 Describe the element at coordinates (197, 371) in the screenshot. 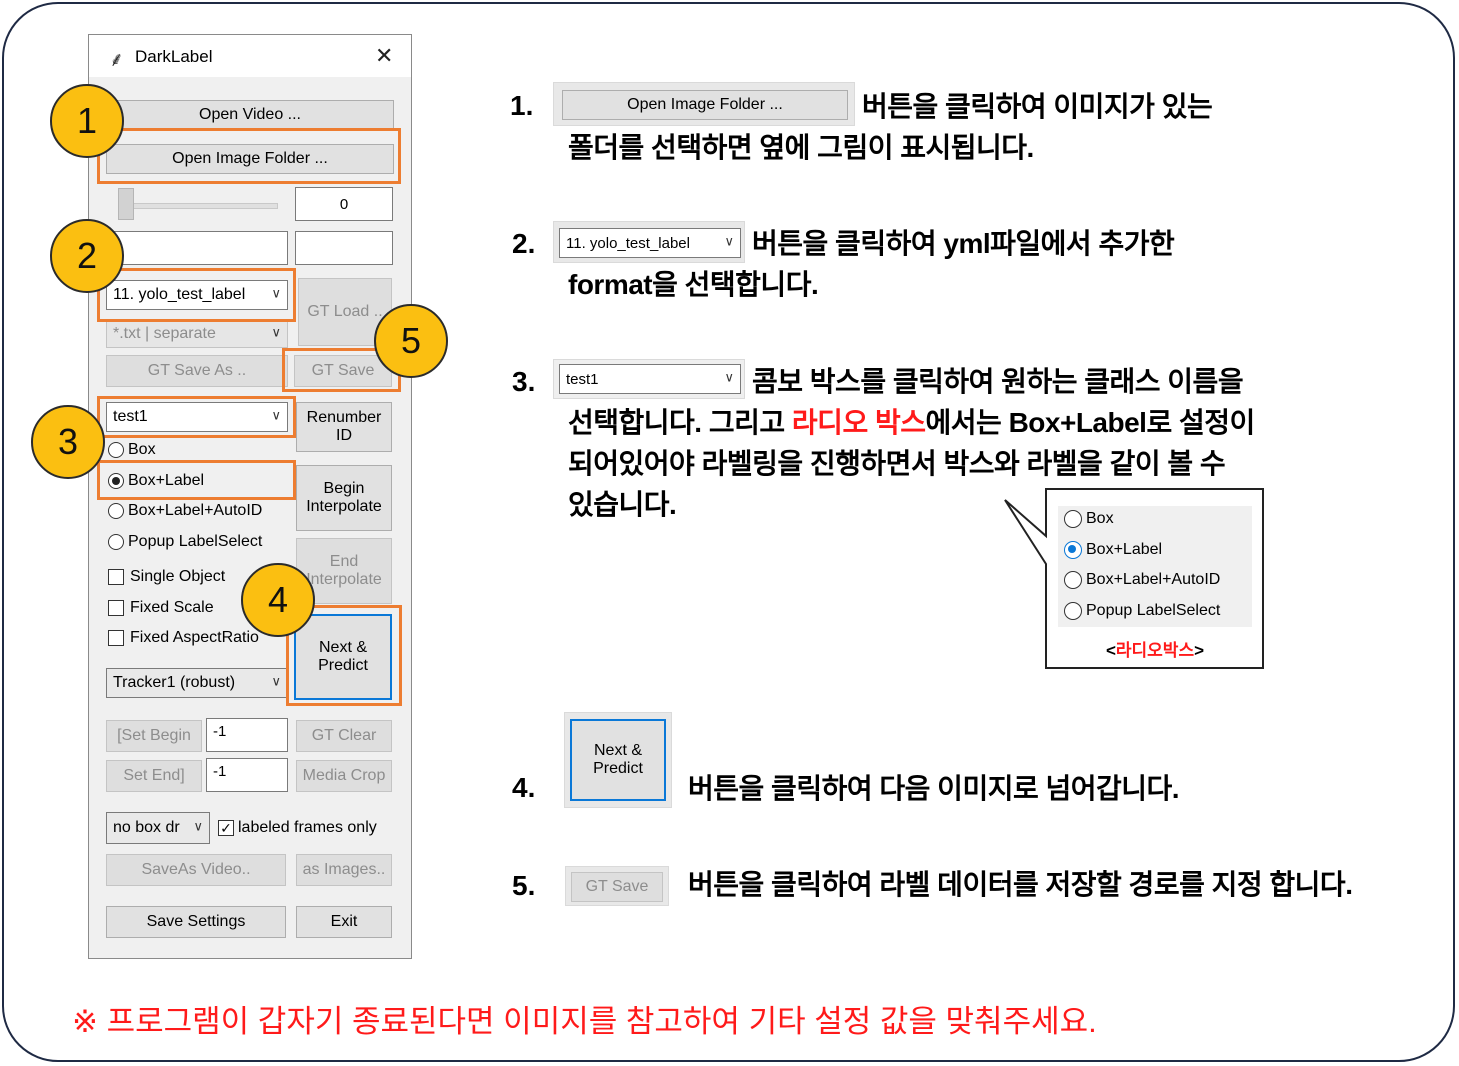

I see `gt-save-as-button: GT Save As ..` at that location.